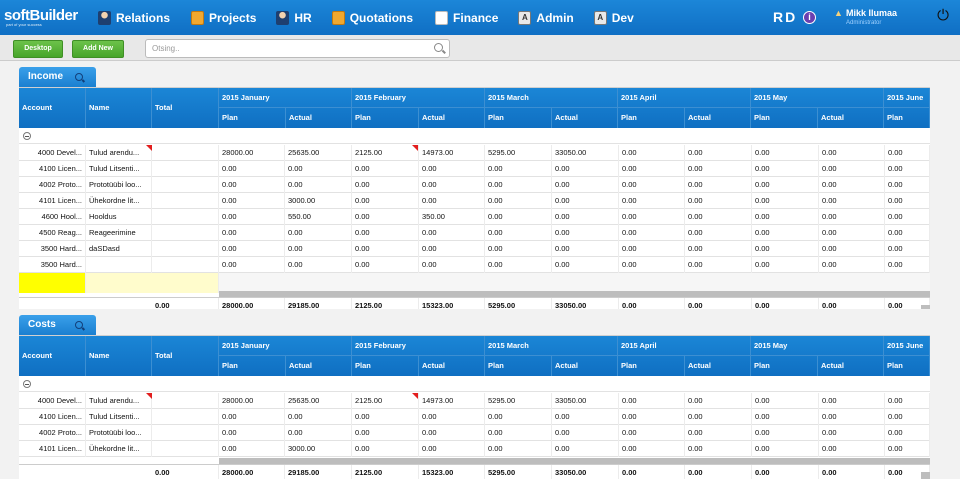  Describe the element at coordinates (318, 201) in the screenshot. I see `value-cell: 3000.00` at that location.